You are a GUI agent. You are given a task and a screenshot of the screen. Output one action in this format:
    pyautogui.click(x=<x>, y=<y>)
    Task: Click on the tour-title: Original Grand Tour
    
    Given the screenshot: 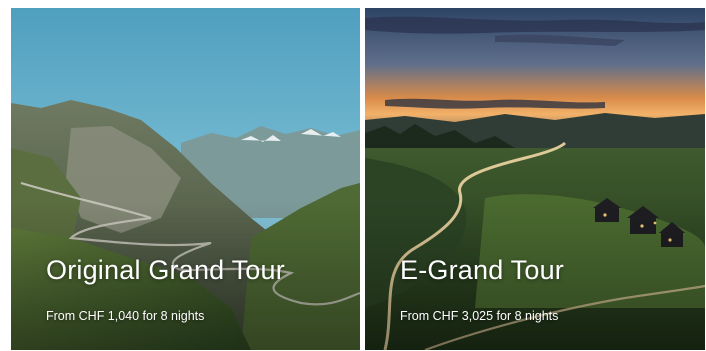 What is the action you would take?
    pyautogui.click(x=165, y=270)
    